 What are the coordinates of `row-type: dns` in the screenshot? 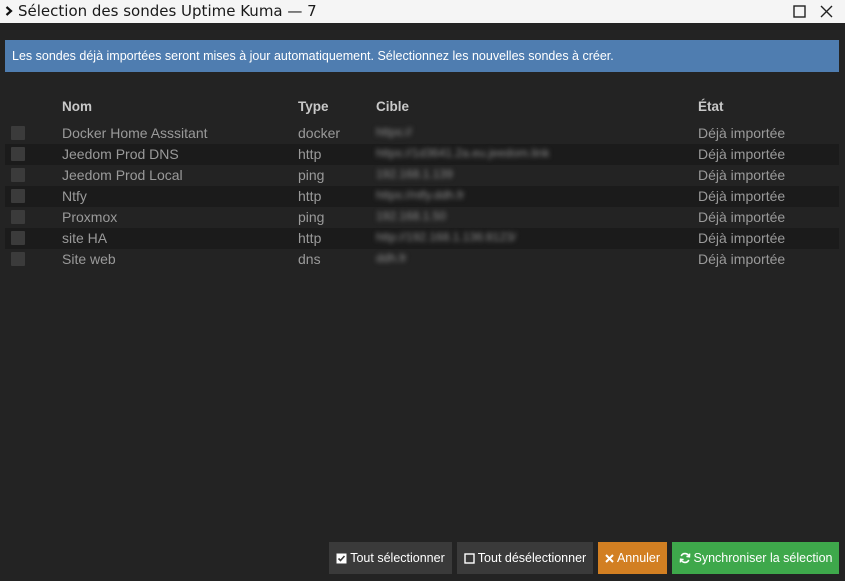 It's located at (309, 259).